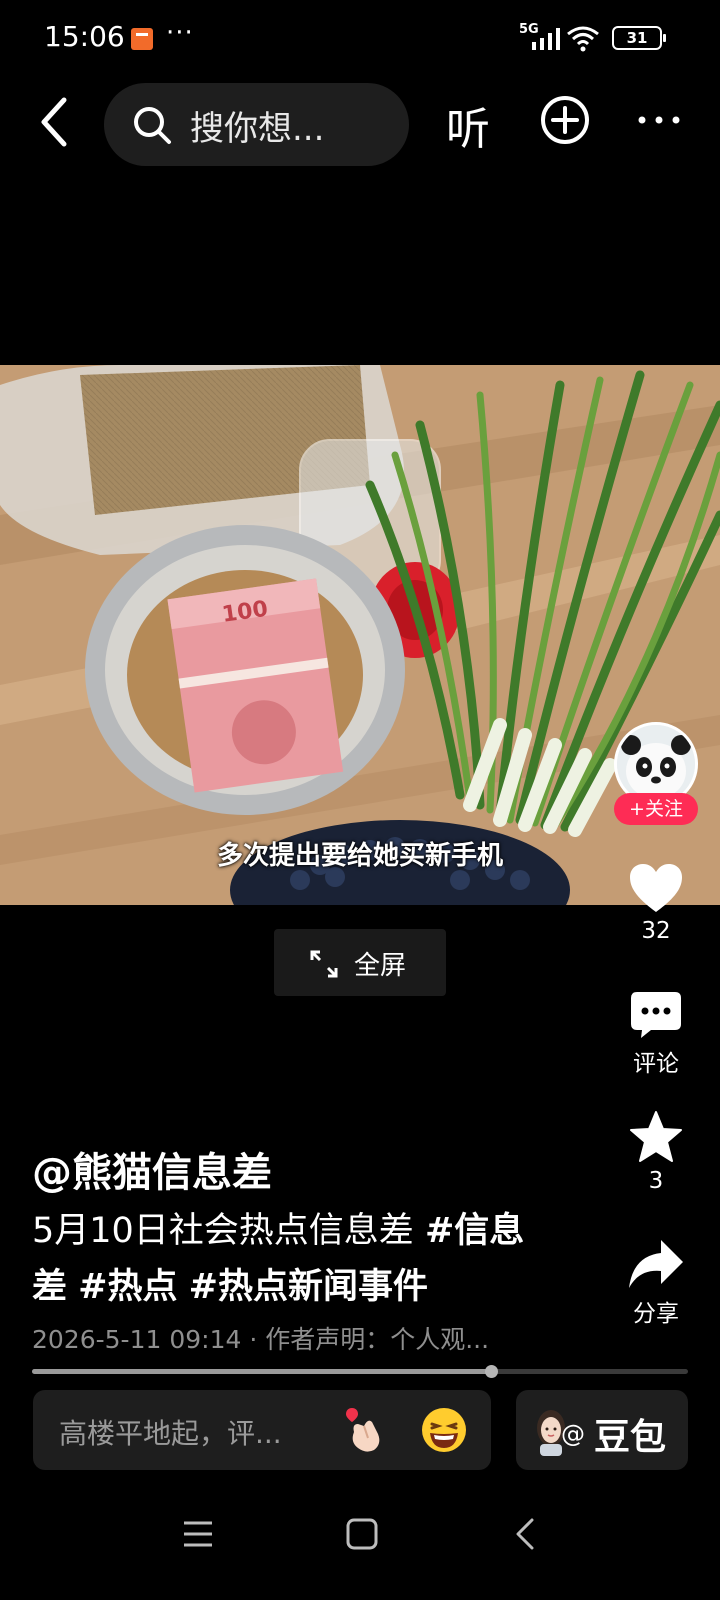 The image size is (720, 1600). Describe the element at coordinates (468, 125) in the screenshot. I see `listen-button: 听` at that location.